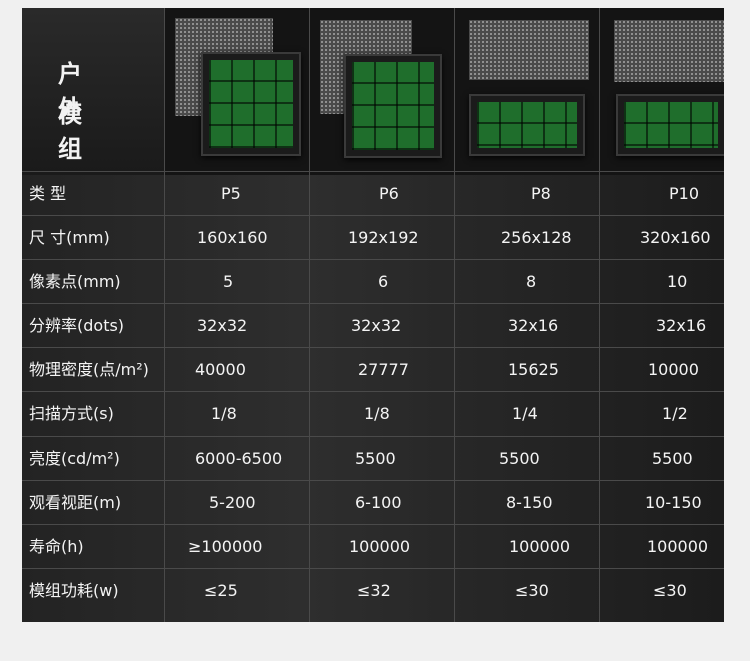 This screenshot has height=661, width=750. Describe the element at coordinates (225, 546) in the screenshot. I see `cell-p5: ≥100000` at that location.